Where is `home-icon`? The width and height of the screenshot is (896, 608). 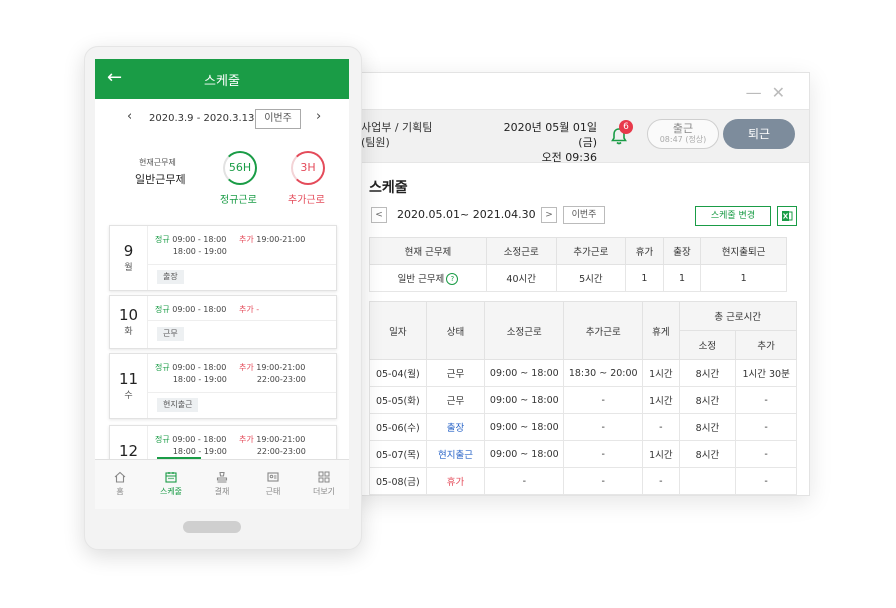 home-icon is located at coordinates (120, 477).